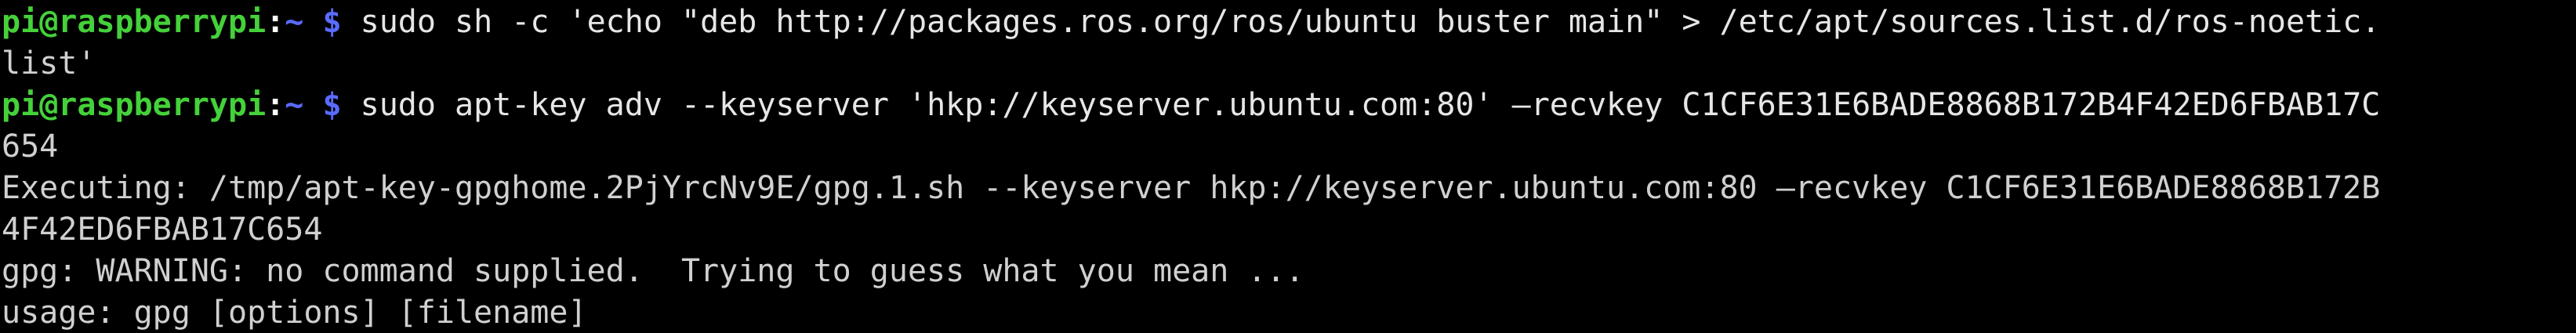 Image resolution: width=2576 pixels, height=333 pixels. Describe the element at coordinates (163, 230) in the screenshot. I see `terminal-line-6: 4F42ED6FBAB17C654` at that location.